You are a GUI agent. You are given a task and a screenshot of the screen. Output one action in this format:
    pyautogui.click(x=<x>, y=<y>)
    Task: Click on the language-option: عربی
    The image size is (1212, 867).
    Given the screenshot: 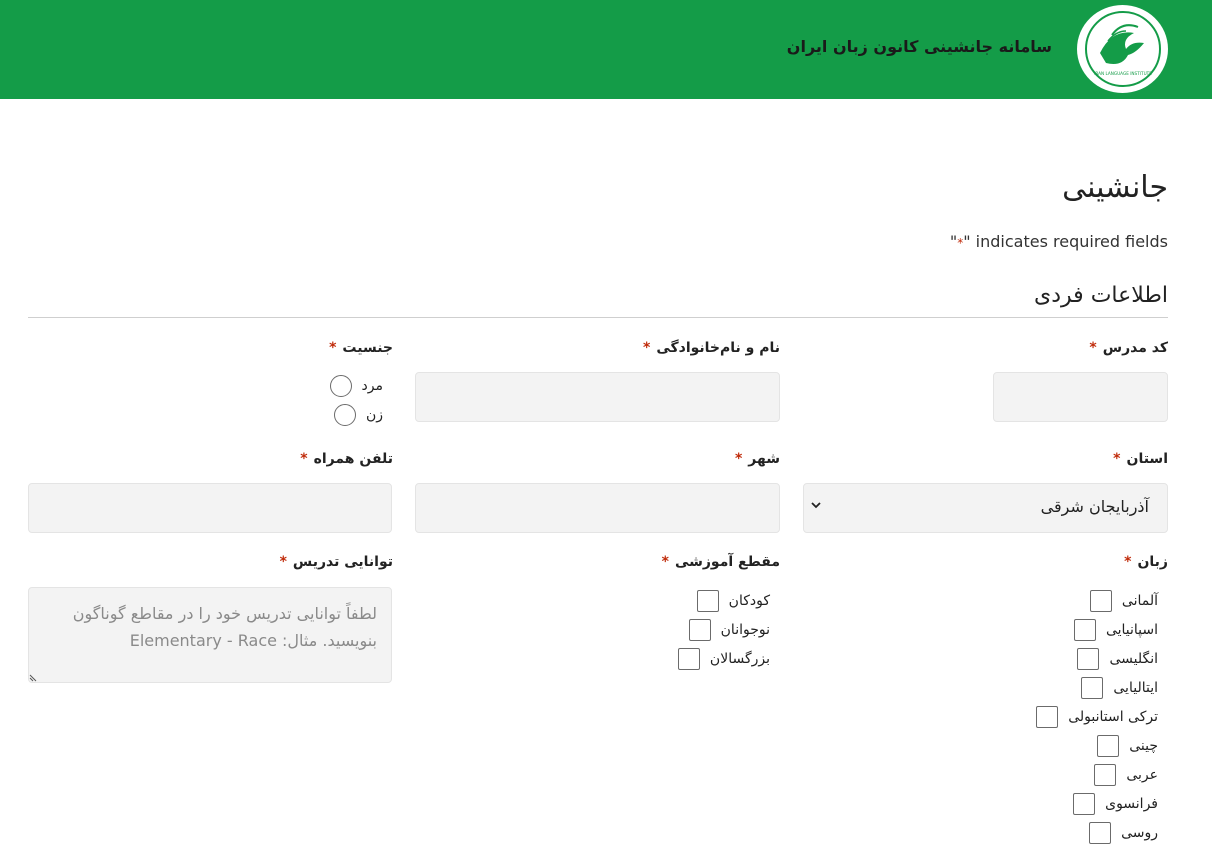 What is the action you would take?
    pyautogui.click(x=1131, y=775)
    